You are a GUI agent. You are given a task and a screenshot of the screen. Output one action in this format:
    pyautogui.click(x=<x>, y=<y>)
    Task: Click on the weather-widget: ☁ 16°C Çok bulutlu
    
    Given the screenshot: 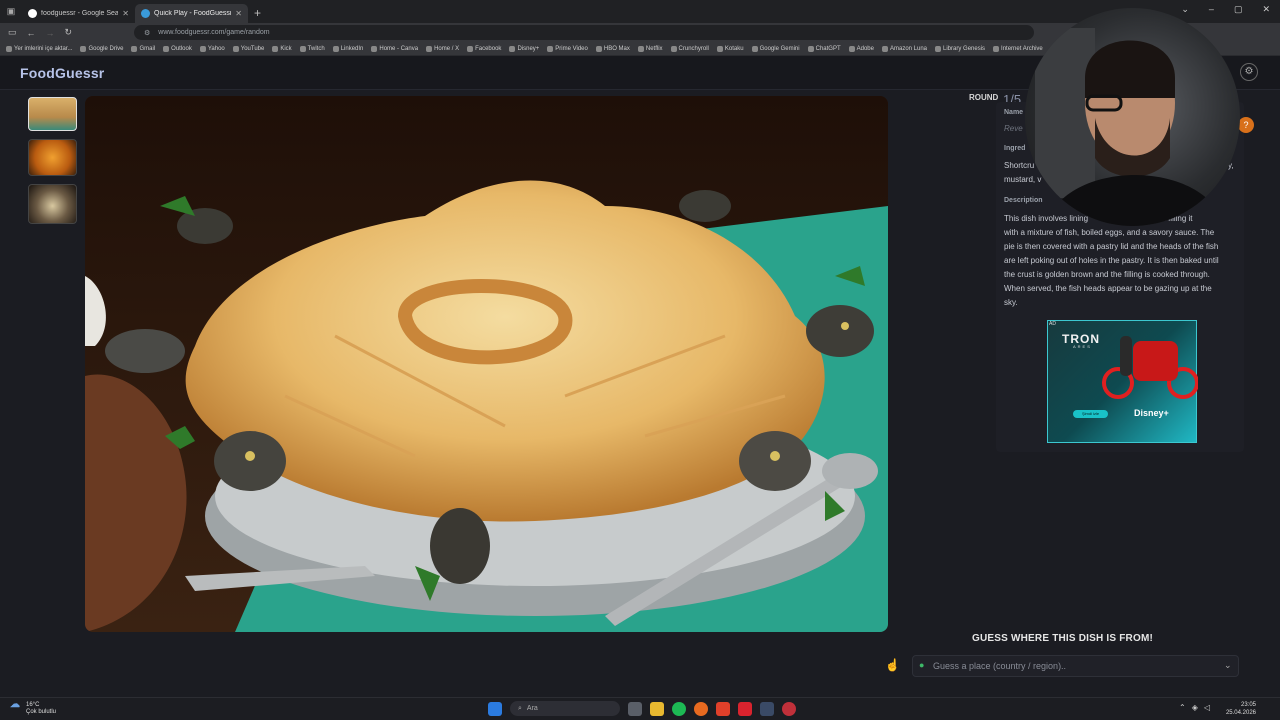 What is the action you would take?
    pyautogui.click(x=33, y=708)
    